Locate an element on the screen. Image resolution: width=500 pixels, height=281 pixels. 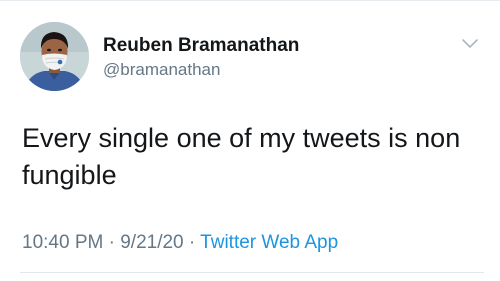
bottom-divider is located at coordinates (252, 272).